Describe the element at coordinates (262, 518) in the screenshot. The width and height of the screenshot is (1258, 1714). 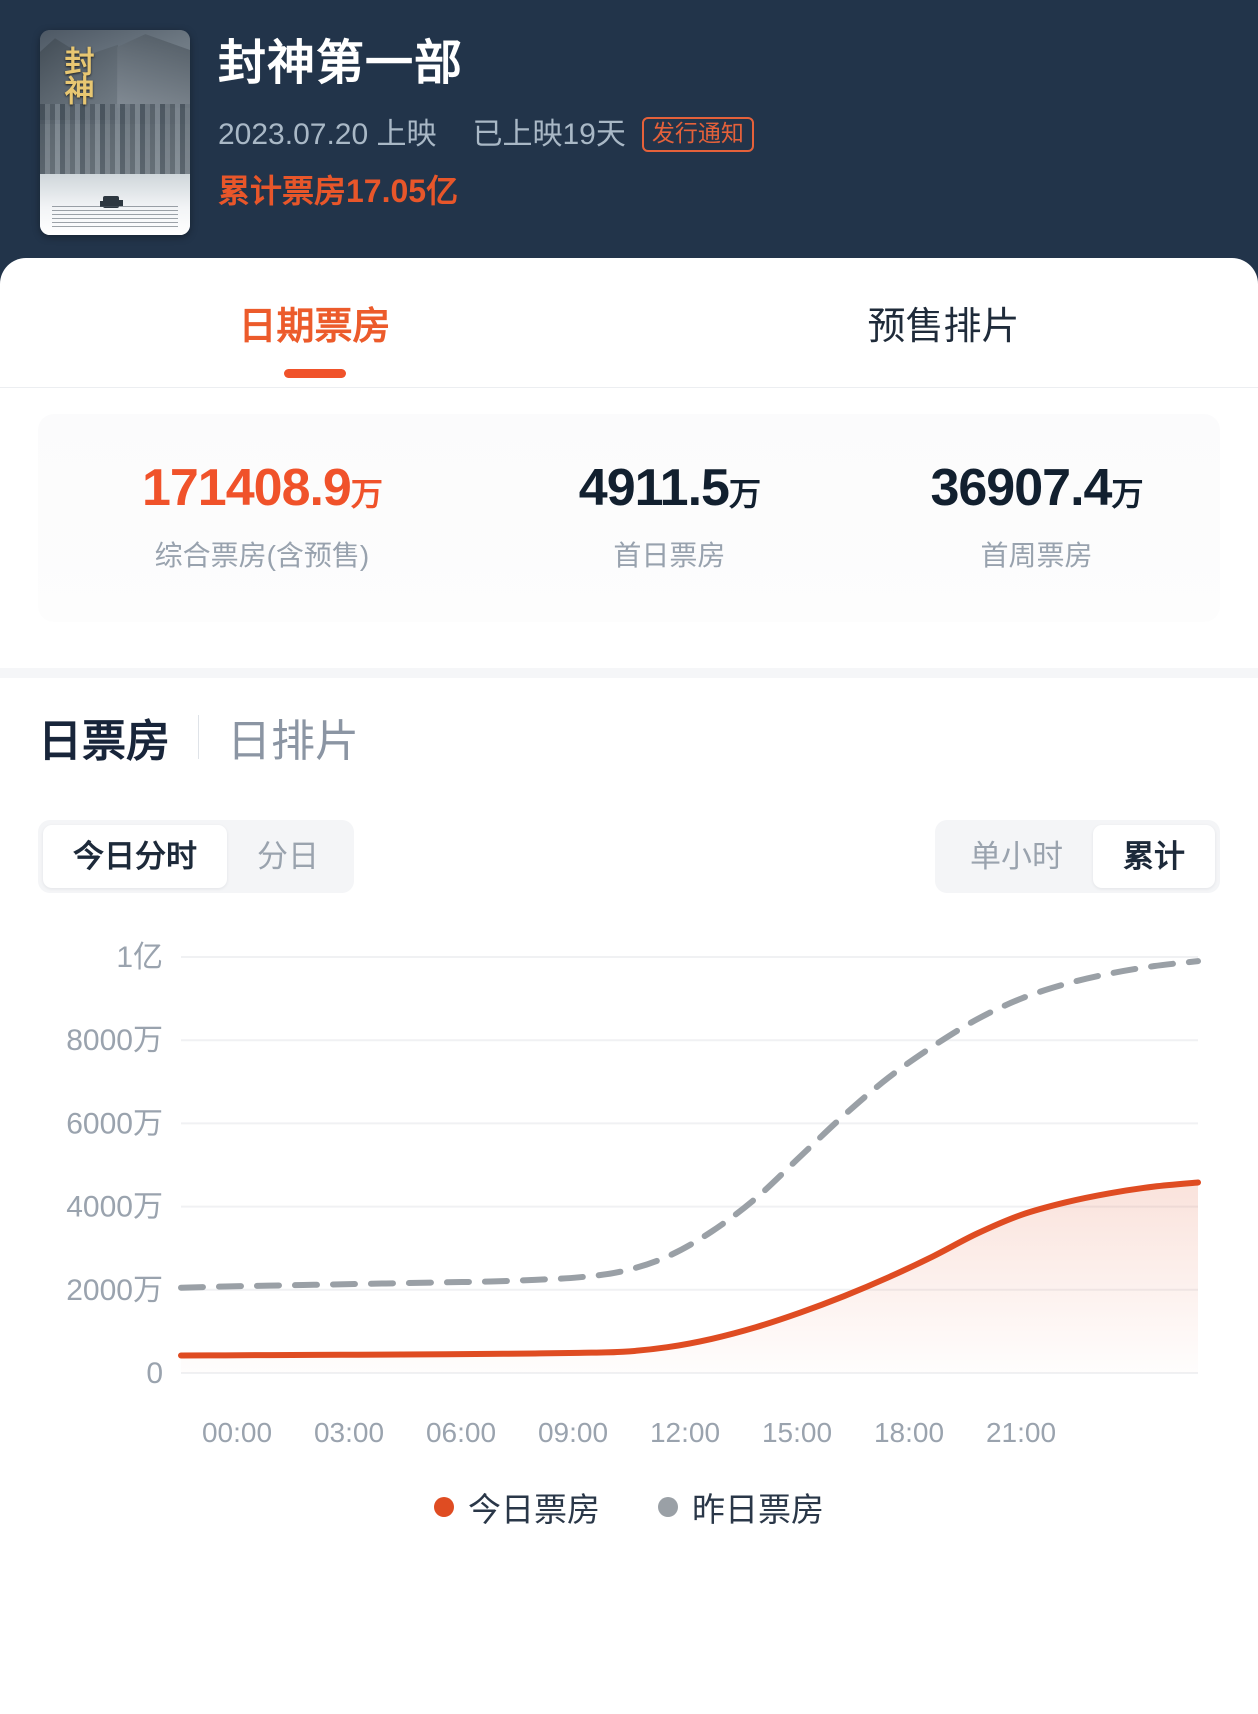
I see `stat-total-boxoffice: 171408.9万 综合票房(含预售)` at that location.